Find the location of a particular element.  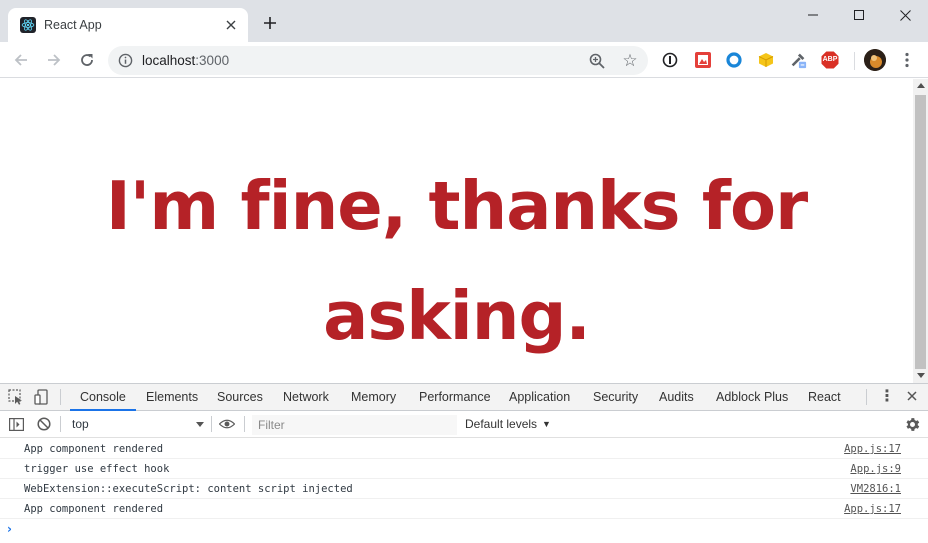

devtools-close-icon is located at coordinates (912, 397).